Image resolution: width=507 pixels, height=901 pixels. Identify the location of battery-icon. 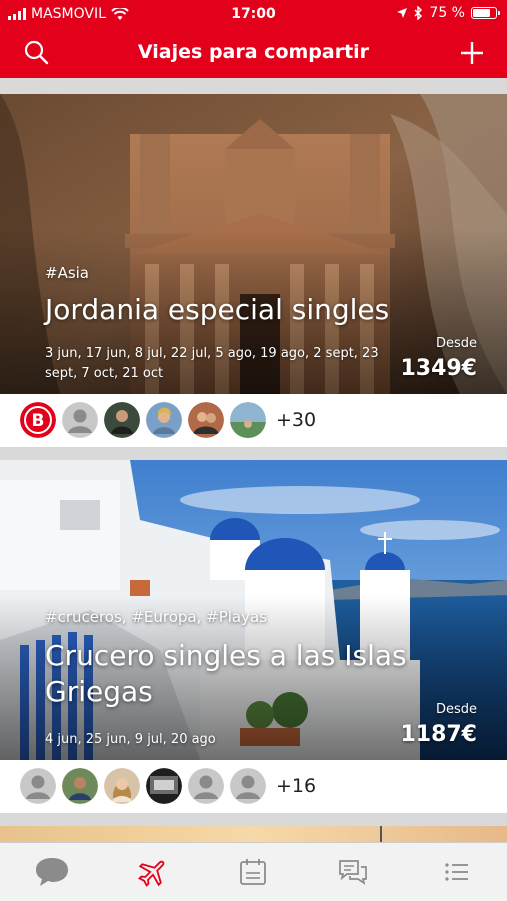
(485, 13).